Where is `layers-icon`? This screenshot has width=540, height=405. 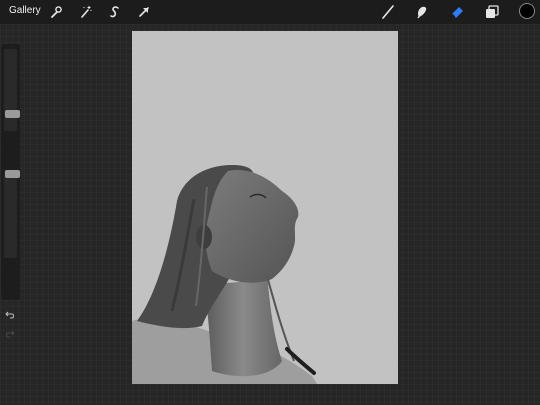 layers-icon is located at coordinates (492, 12).